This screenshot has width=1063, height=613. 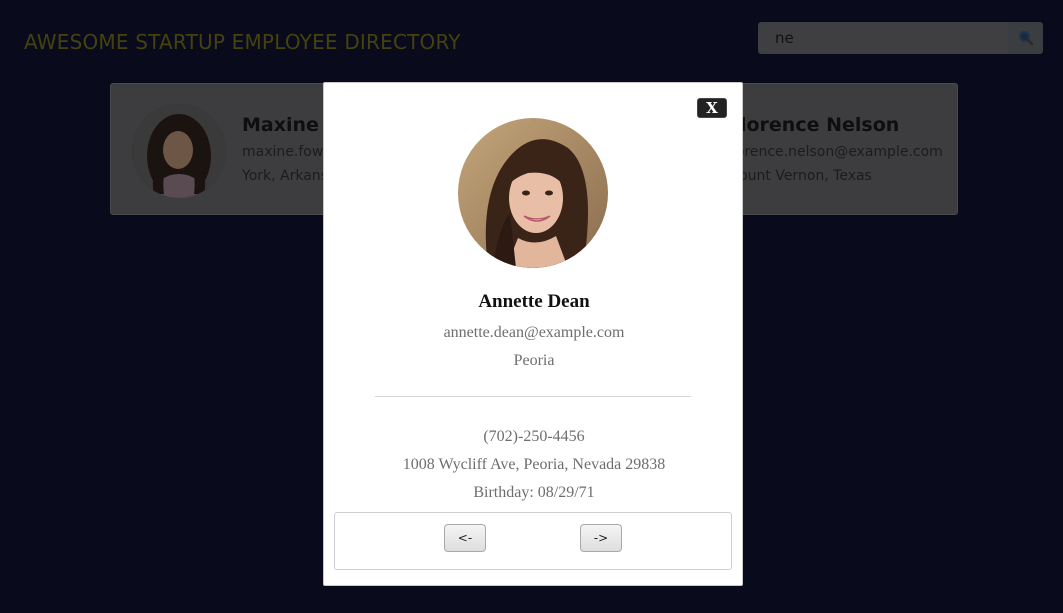 What do you see at coordinates (531, 40) in the screenshot?
I see `header: AWESOME STARTUP EMPLOYEE DIRECTORY` at bounding box center [531, 40].